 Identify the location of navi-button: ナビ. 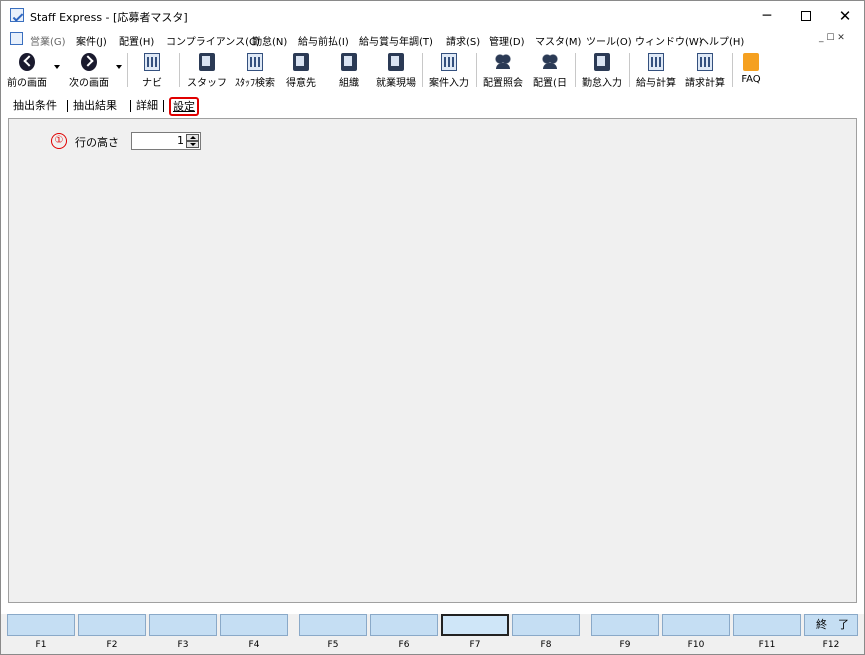
(152, 70).